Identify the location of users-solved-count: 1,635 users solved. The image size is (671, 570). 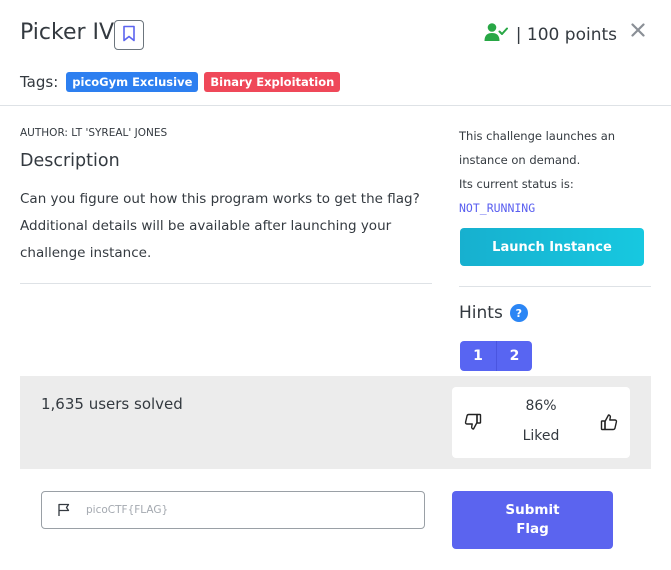
(112, 404).